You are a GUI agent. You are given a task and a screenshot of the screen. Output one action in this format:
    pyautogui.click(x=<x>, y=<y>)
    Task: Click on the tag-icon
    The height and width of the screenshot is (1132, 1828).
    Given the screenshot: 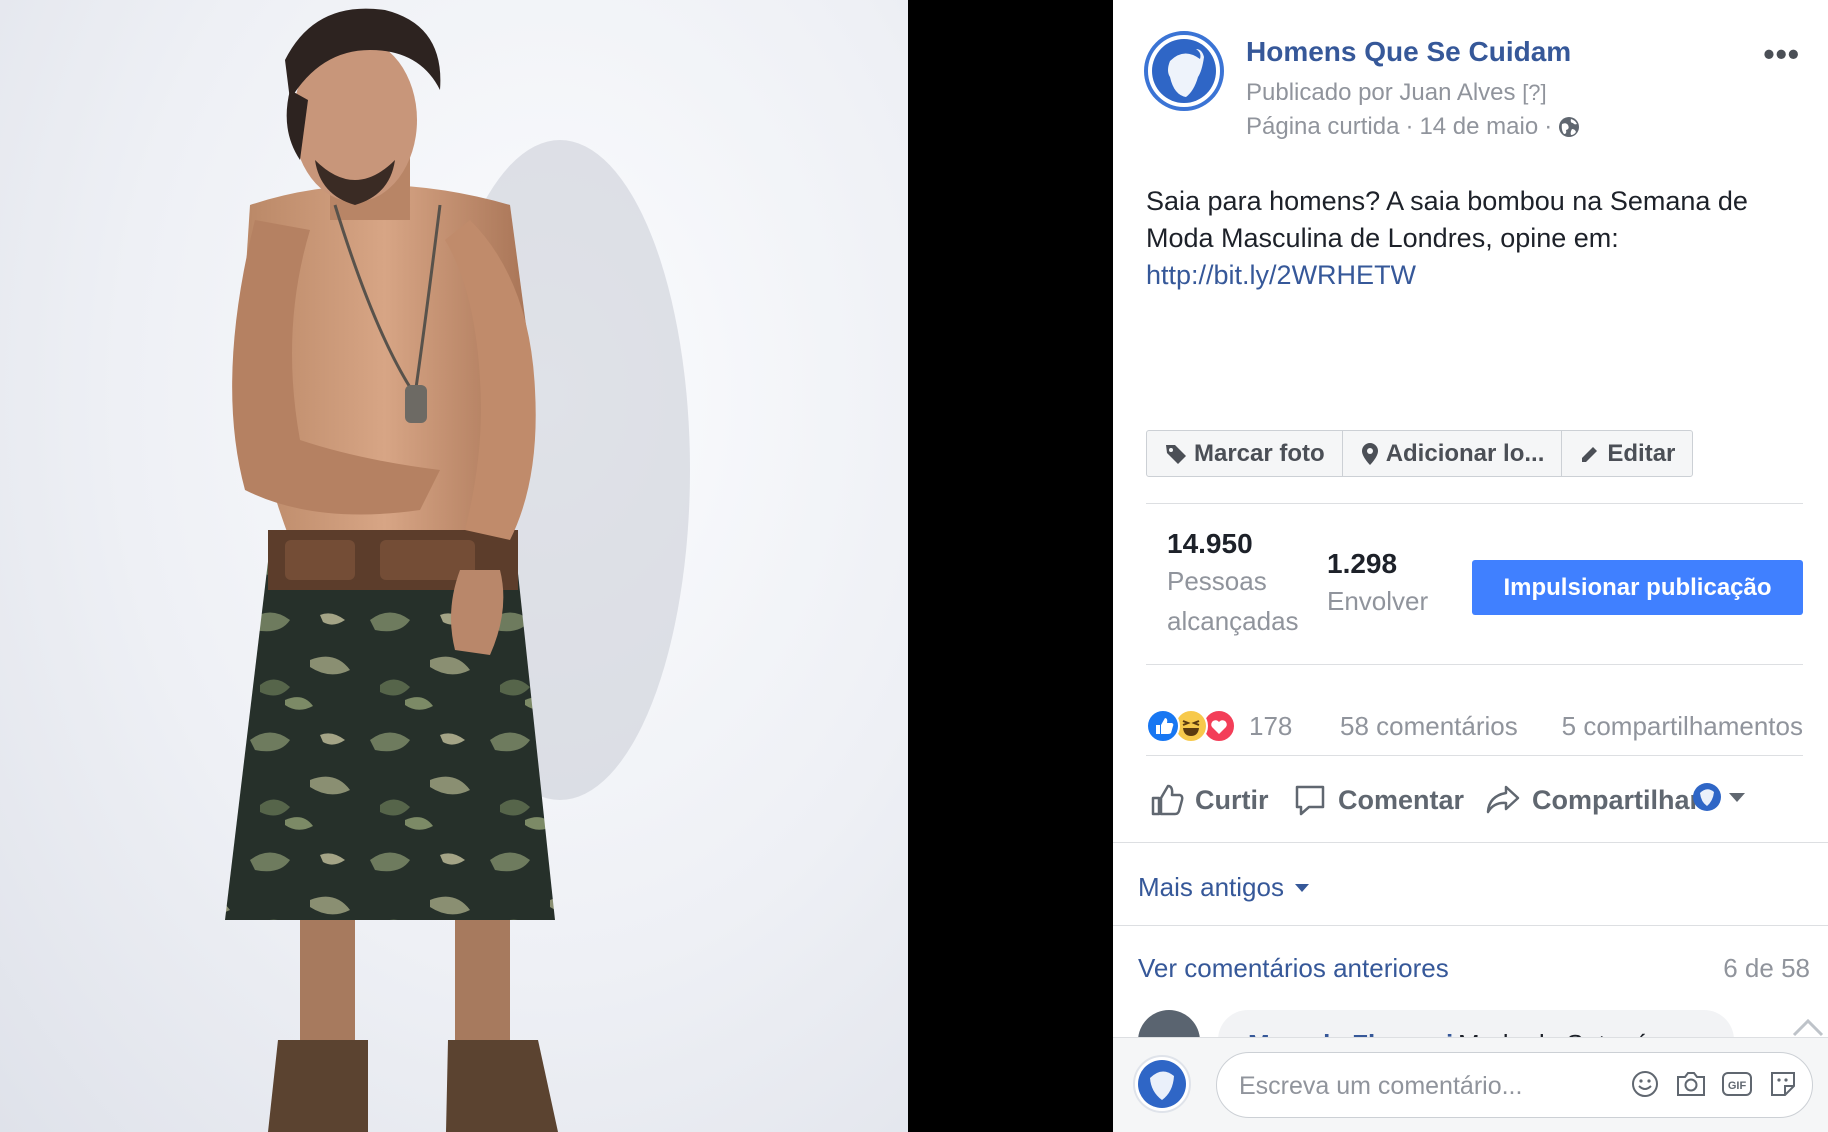 What is the action you would take?
    pyautogui.click(x=1176, y=454)
    